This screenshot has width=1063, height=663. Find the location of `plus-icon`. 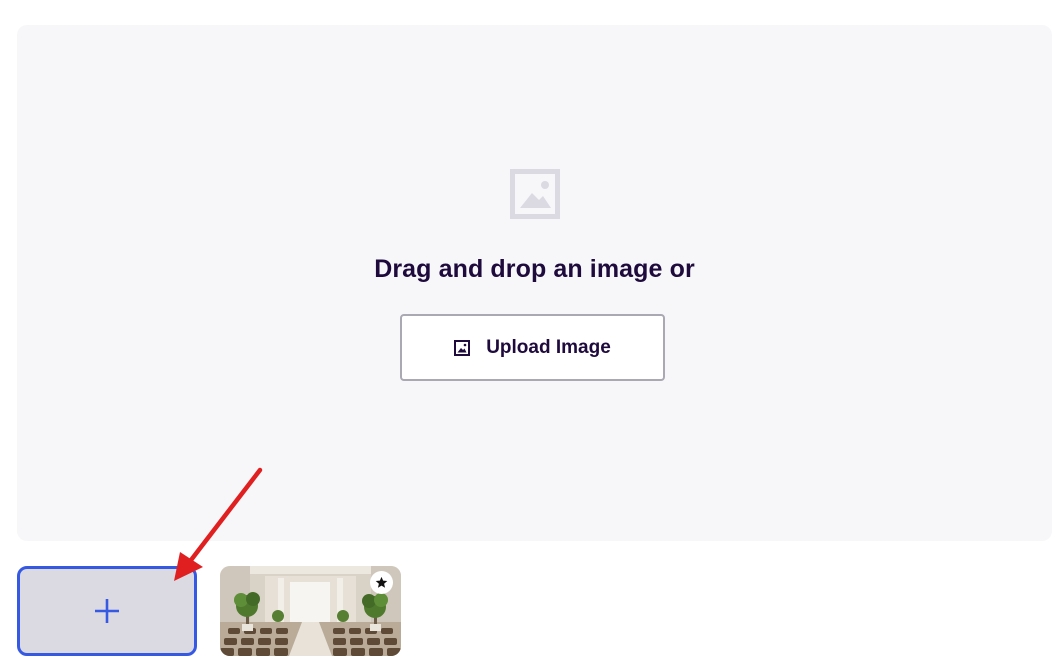

plus-icon is located at coordinates (107, 611).